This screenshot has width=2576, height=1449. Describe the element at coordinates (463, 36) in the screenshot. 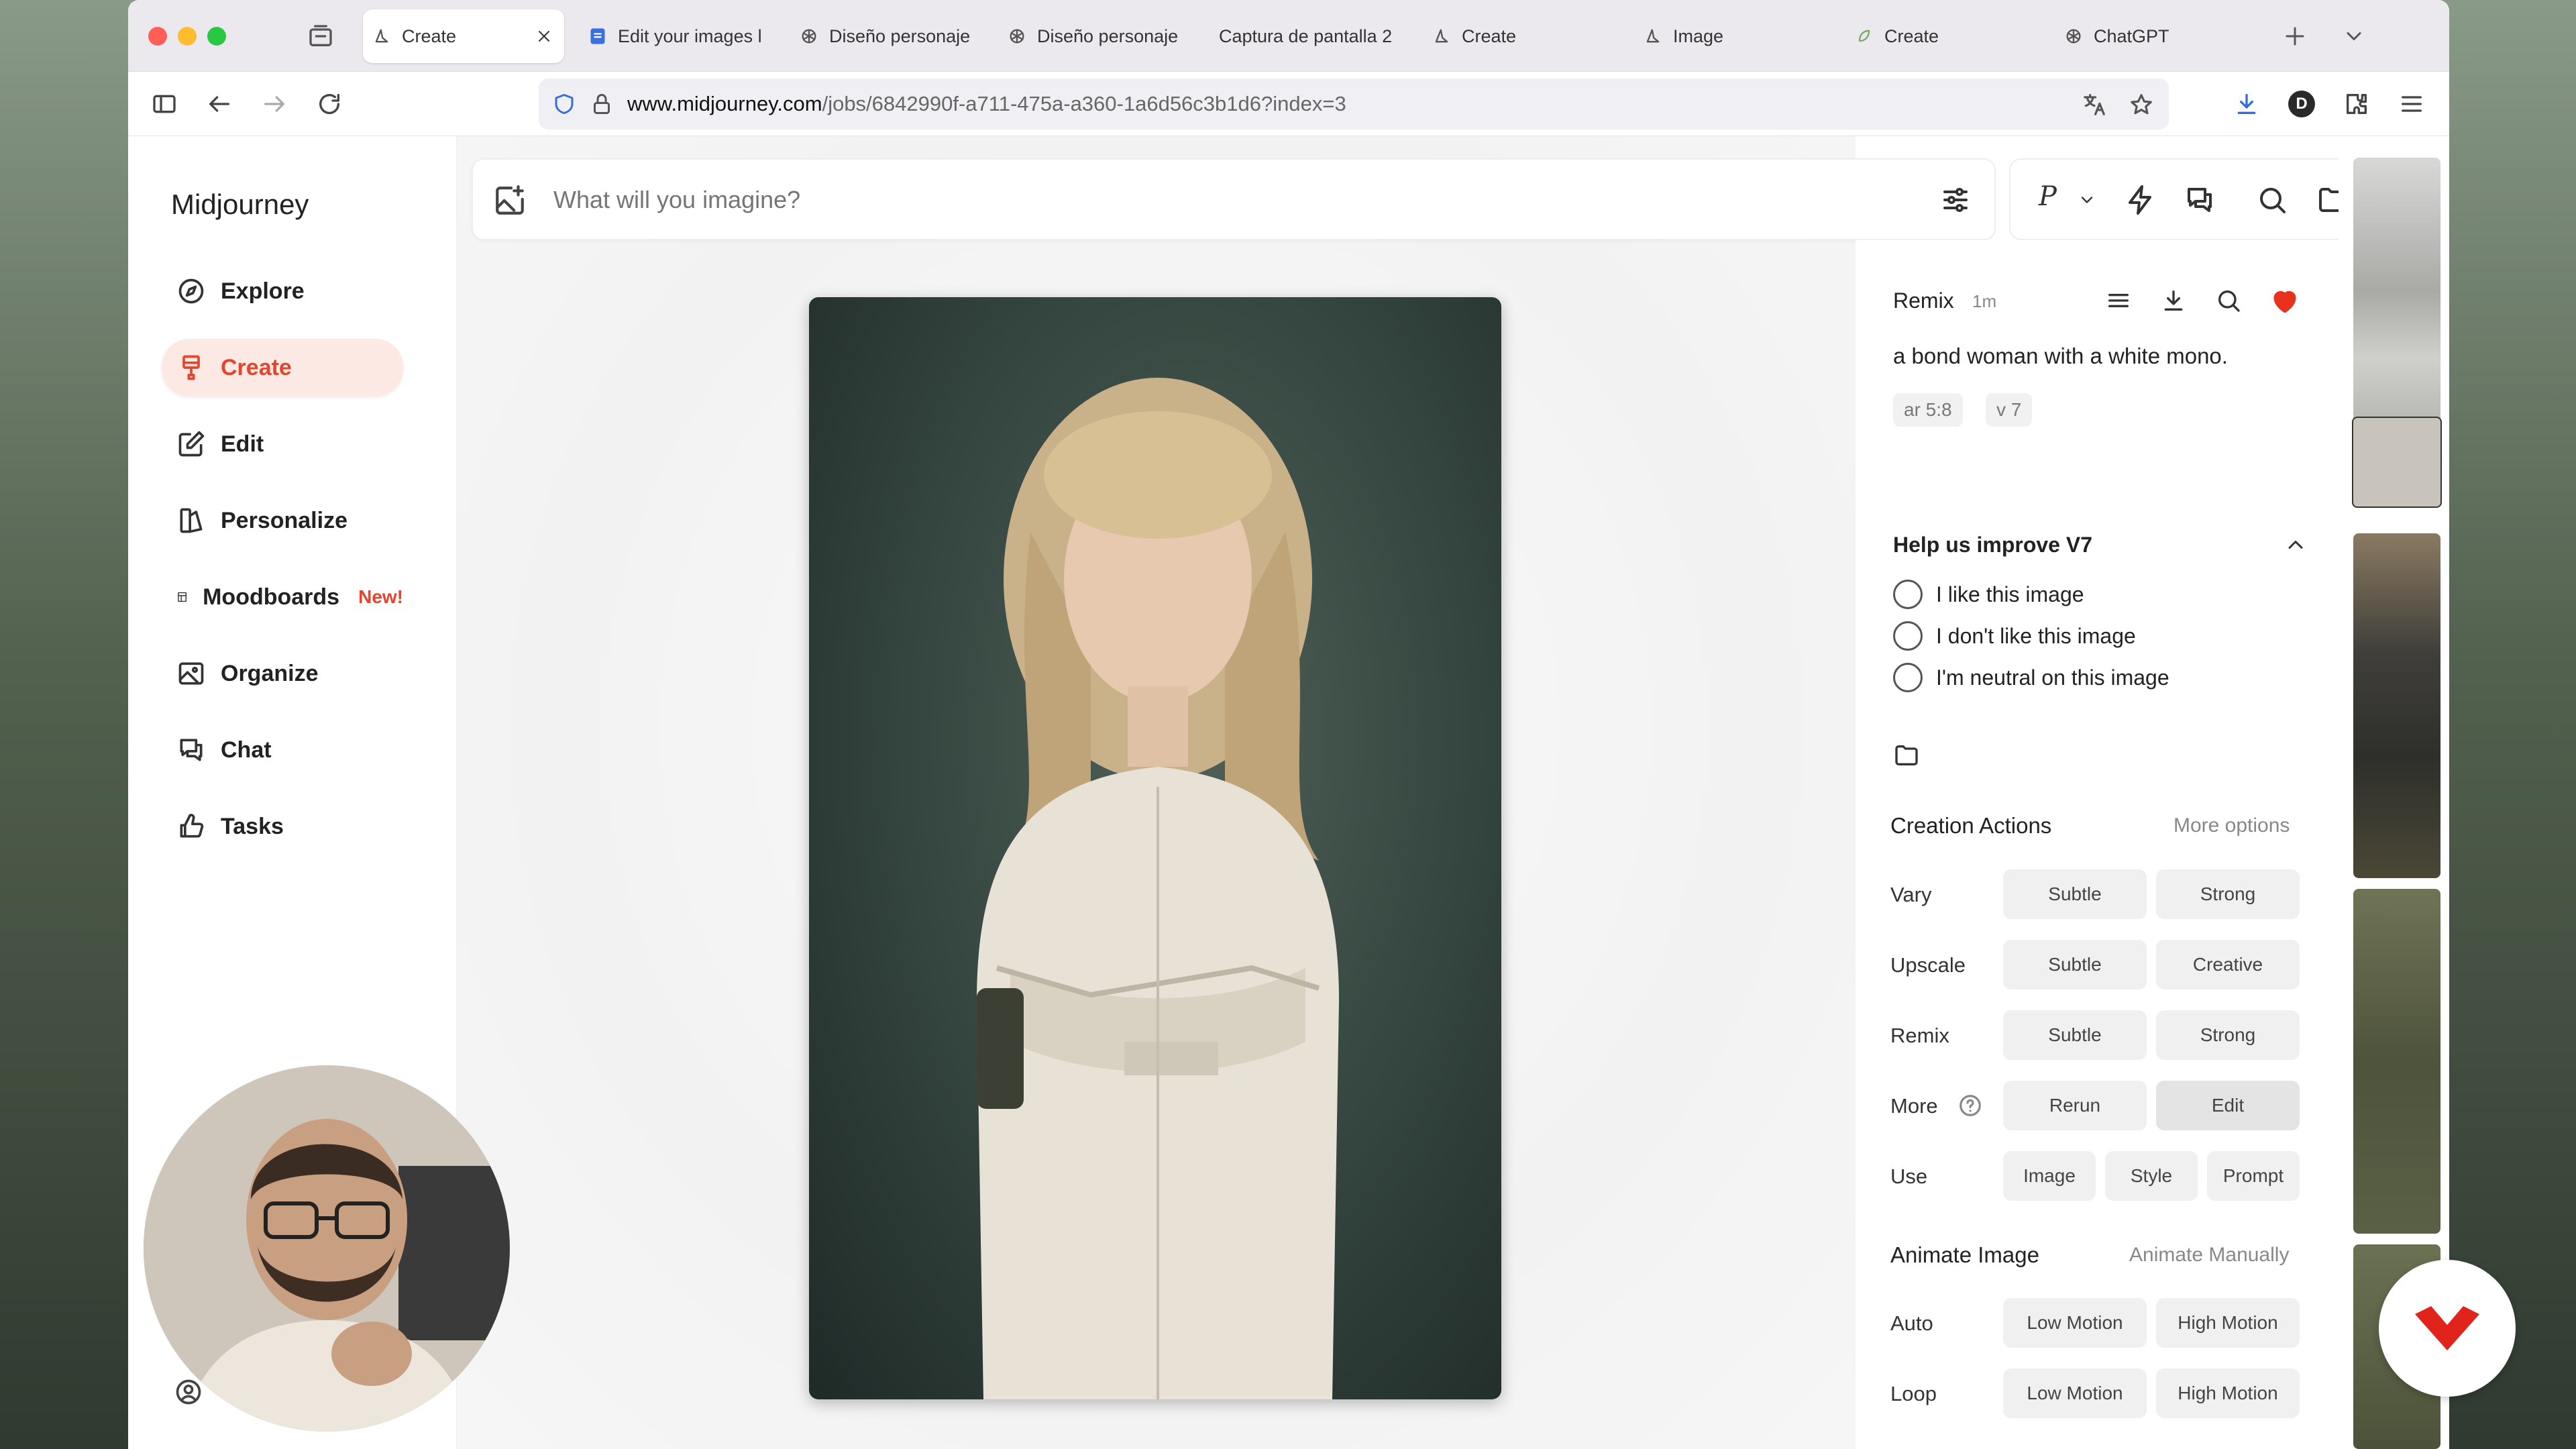

I see `tab-create-active: Create` at that location.